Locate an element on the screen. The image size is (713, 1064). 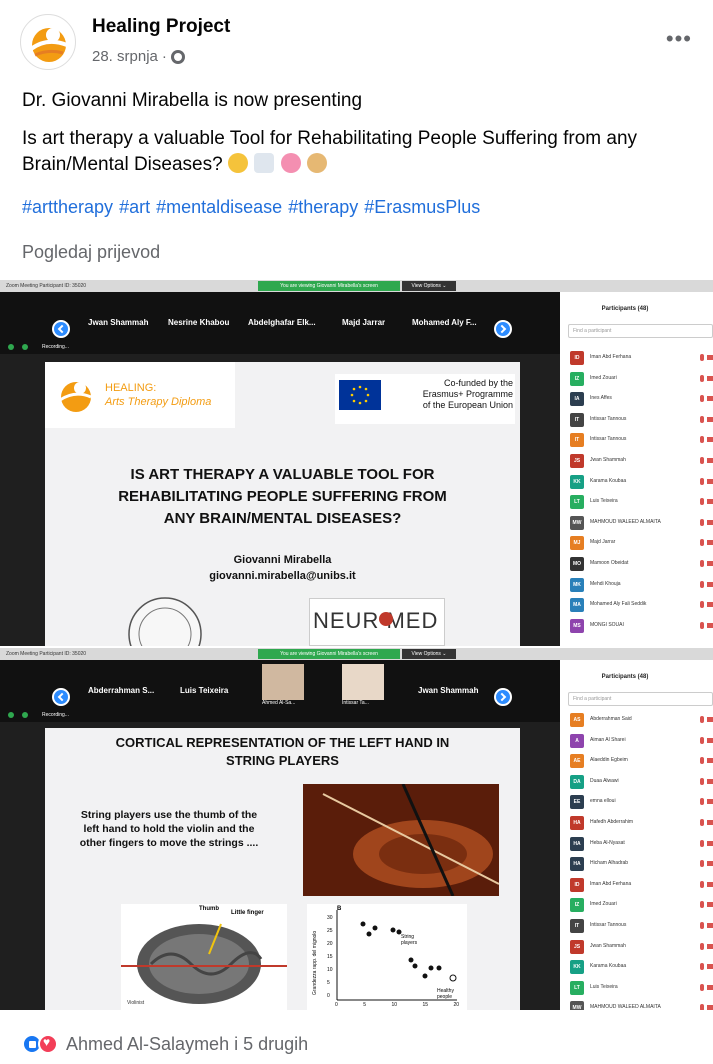
participant-row: MA Mohamed Aly Fali Seddik is located at coordinates (636, 605).